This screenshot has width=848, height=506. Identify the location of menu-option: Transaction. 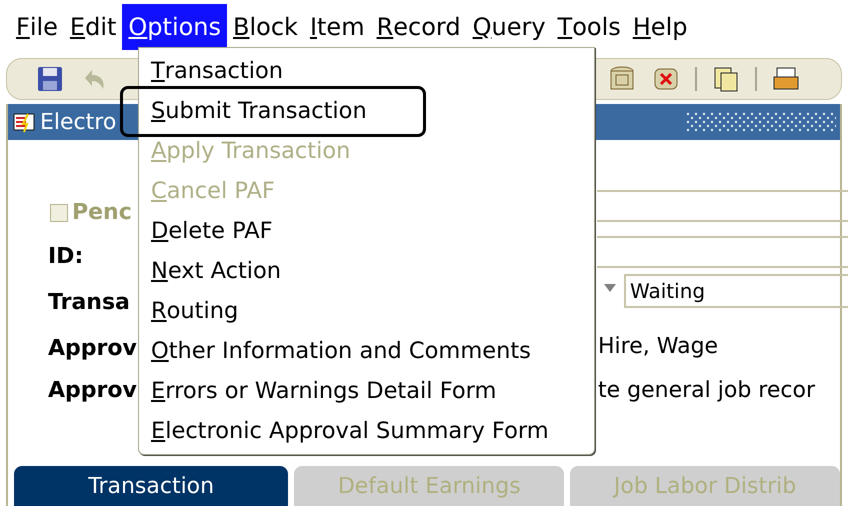
(217, 72).